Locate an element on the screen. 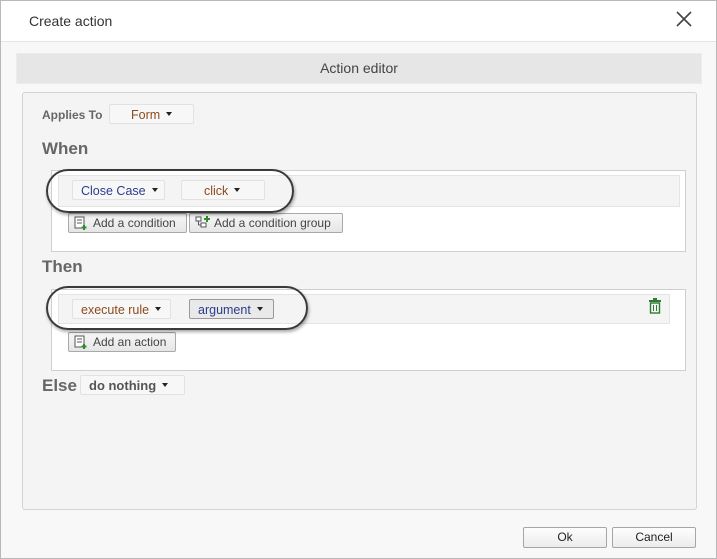 The width and height of the screenshot is (717, 559). else-value: do nothing is located at coordinates (123, 385).